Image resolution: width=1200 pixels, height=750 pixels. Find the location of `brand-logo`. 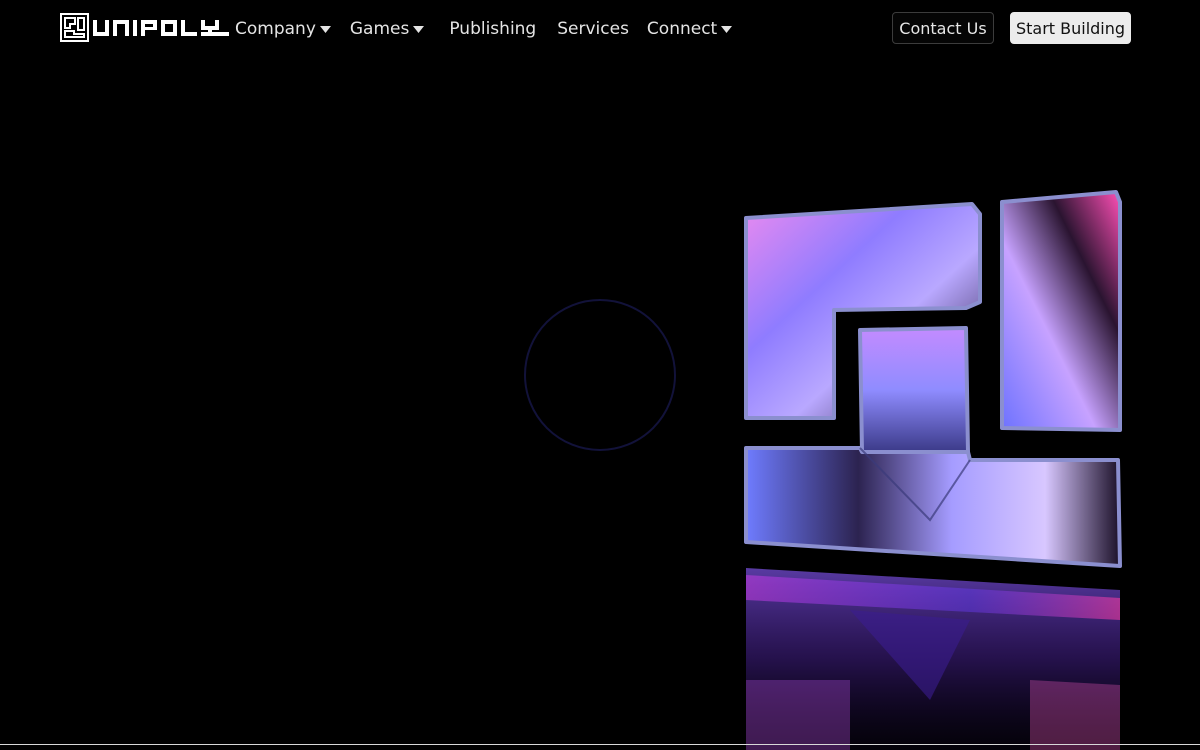

brand-logo is located at coordinates (144, 27).